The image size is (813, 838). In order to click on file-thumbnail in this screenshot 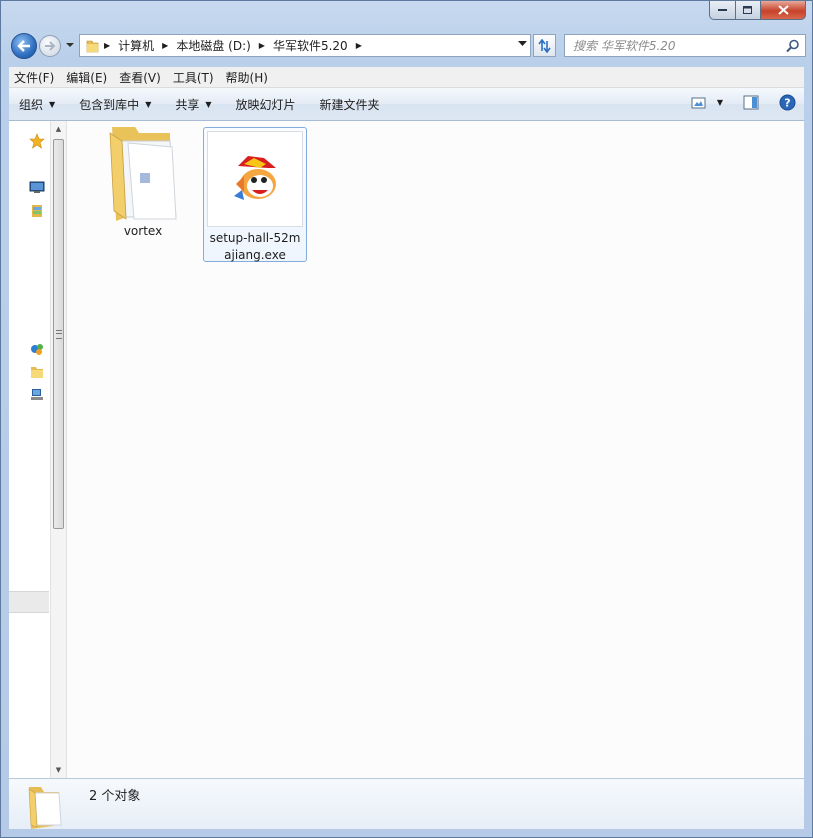, I will do `click(255, 179)`.